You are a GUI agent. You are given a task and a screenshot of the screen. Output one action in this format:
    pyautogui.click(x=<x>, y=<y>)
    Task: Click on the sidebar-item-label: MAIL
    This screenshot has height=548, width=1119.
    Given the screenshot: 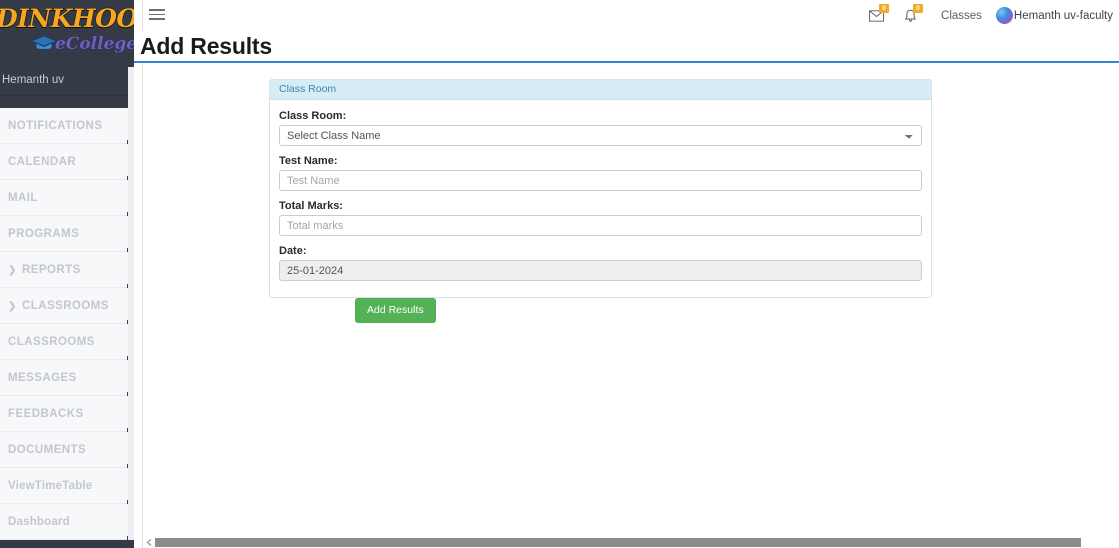 What is the action you would take?
    pyautogui.click(x=23, y=198)
    